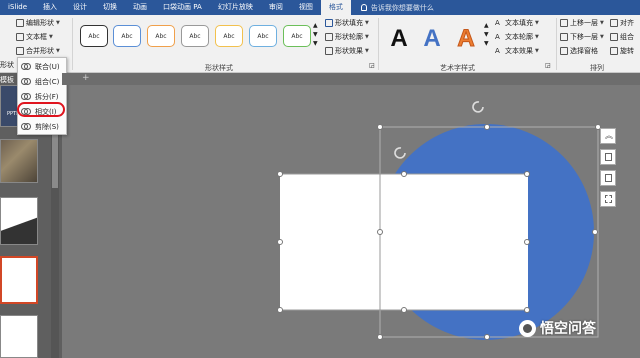 Image resolution: width=640 pixels, height=358 pixels. I want to click on shape-outline-button: 形状轮廓 ▼, so click(347, 37).